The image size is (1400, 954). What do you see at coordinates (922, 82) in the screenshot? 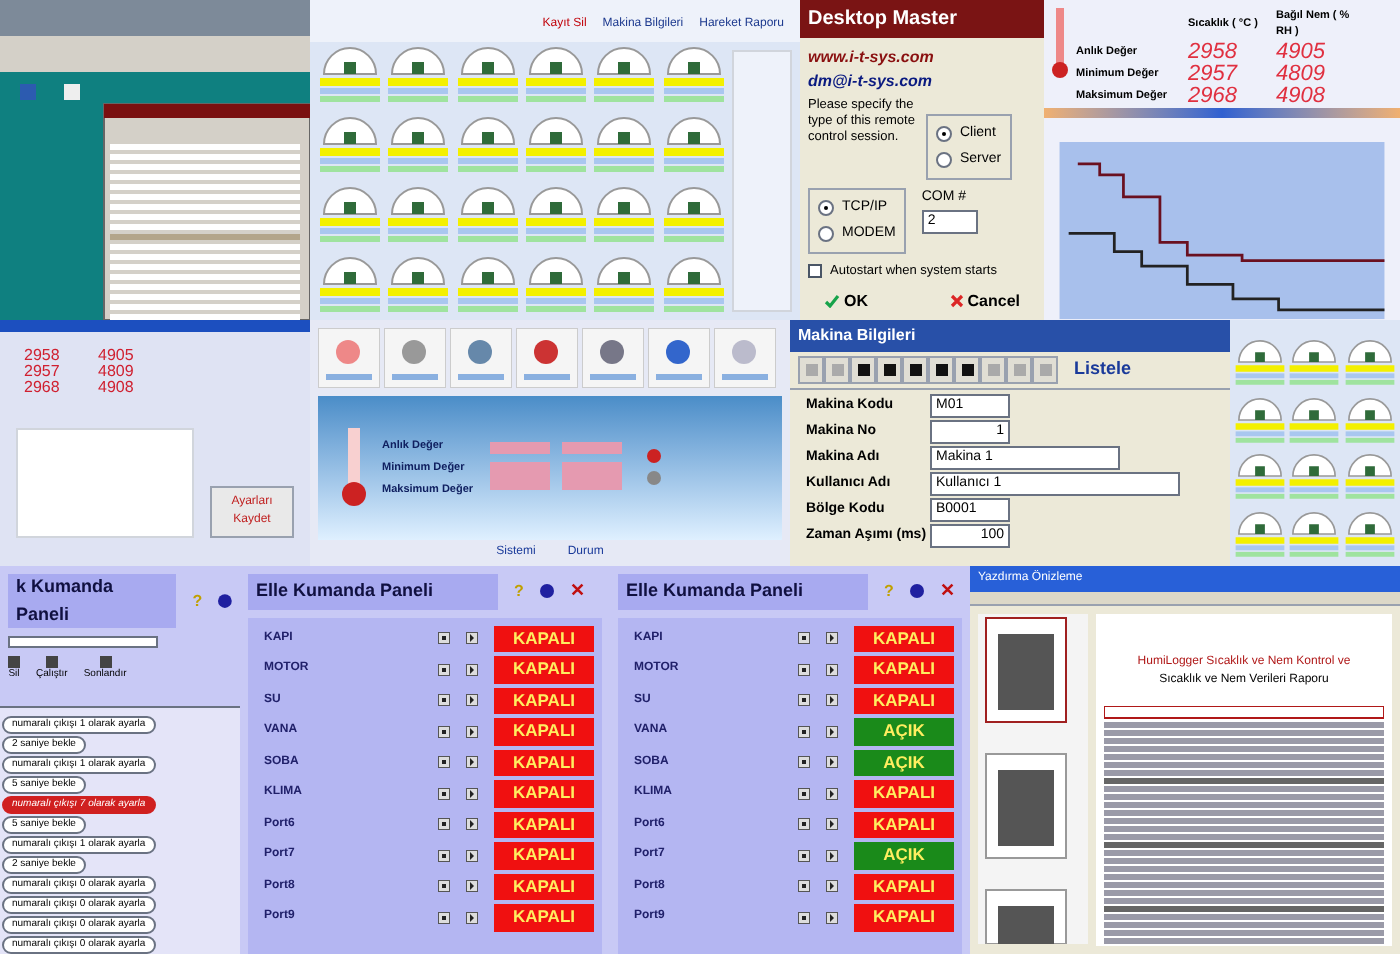
I see `email-link: dm@i-t-sys.com` at bounding box center [922, 82].